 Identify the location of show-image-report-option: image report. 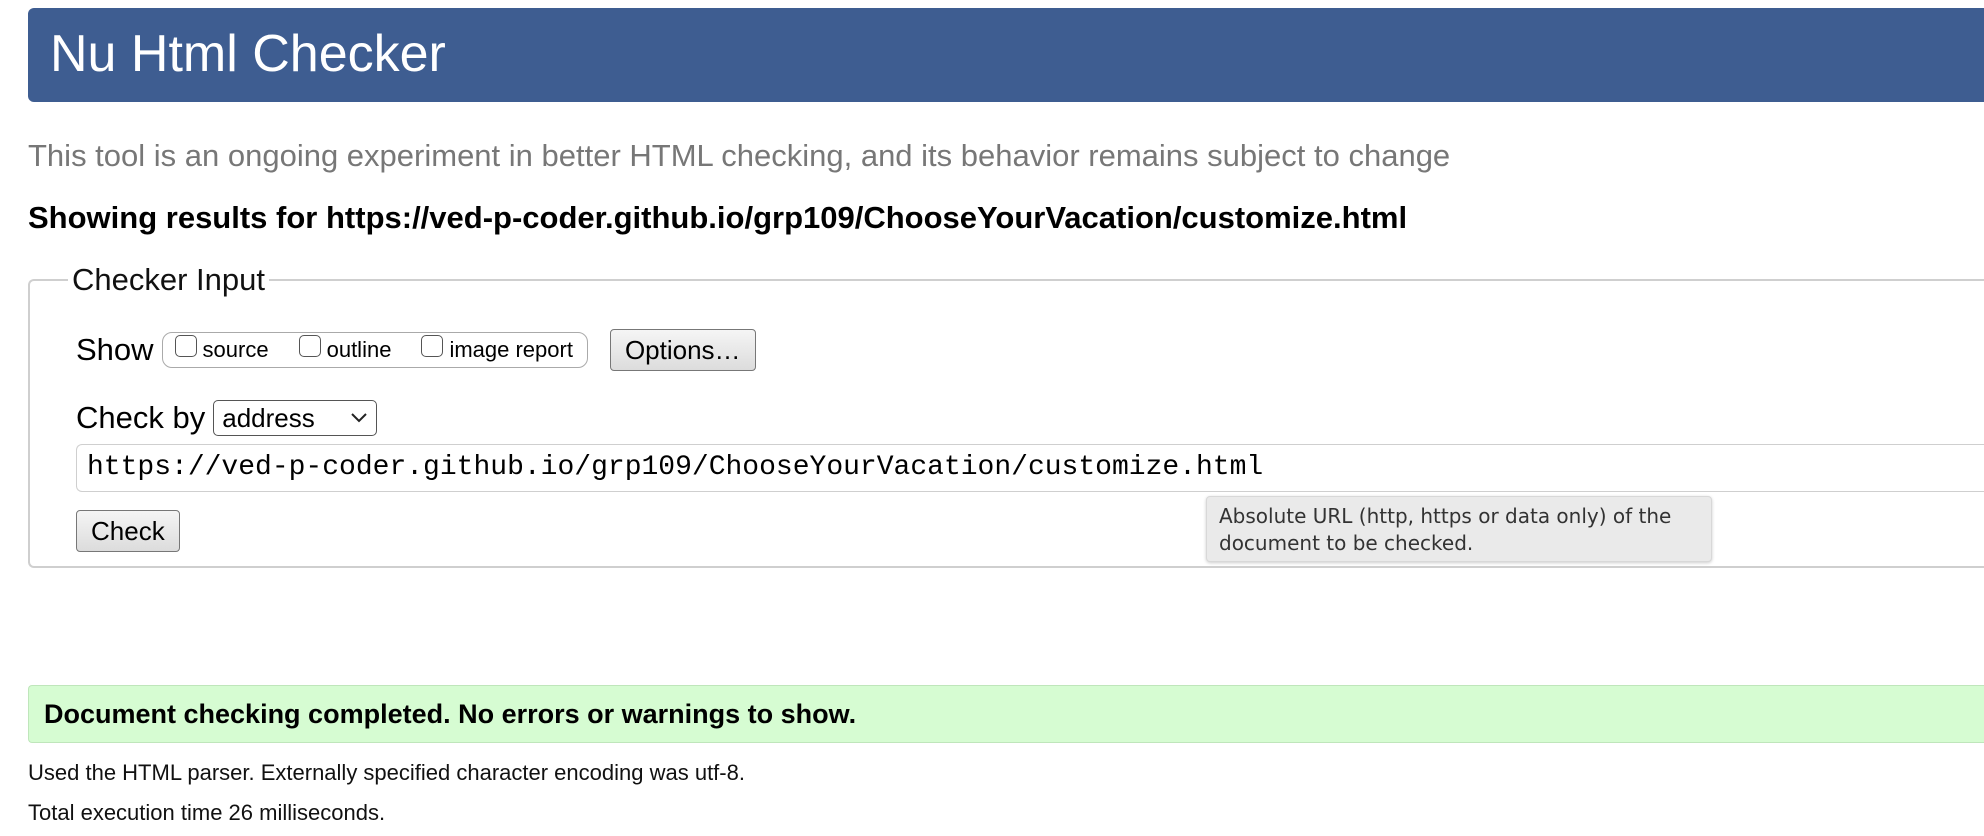
(497, 349).